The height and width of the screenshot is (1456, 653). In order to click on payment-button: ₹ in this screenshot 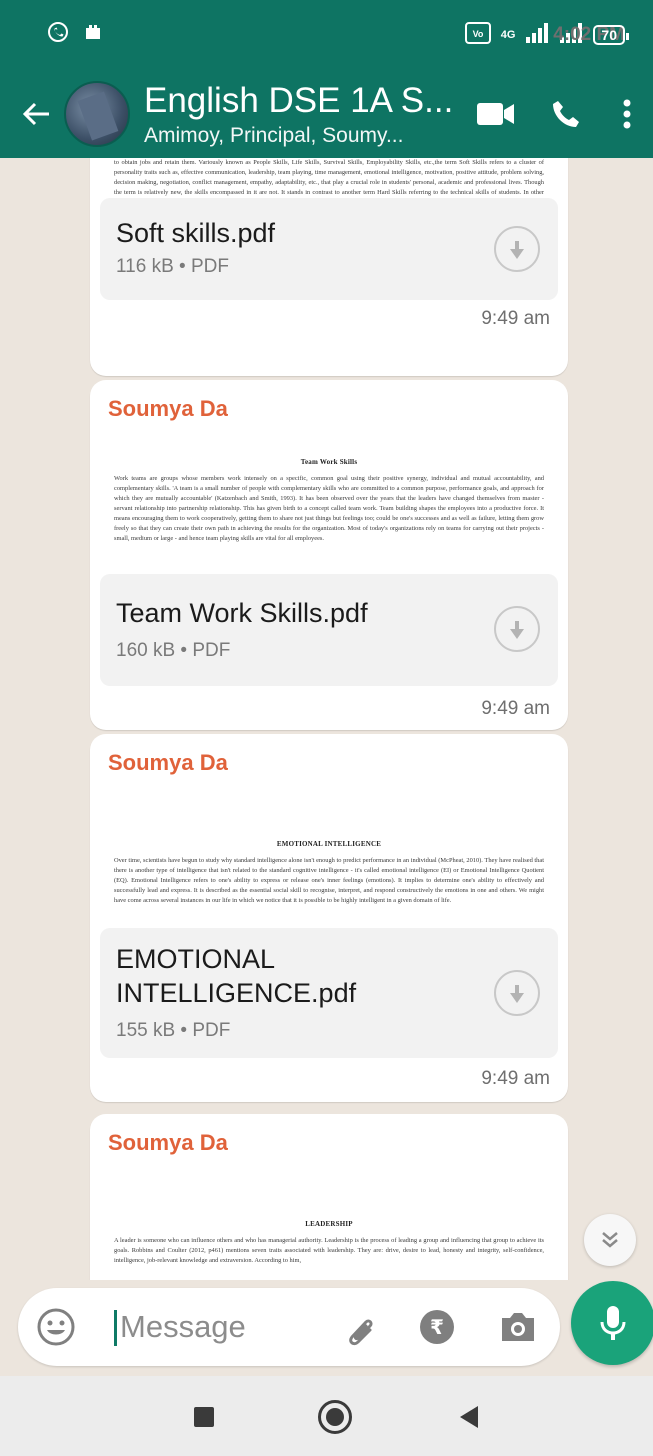, I will do `click(437, 1327)`.